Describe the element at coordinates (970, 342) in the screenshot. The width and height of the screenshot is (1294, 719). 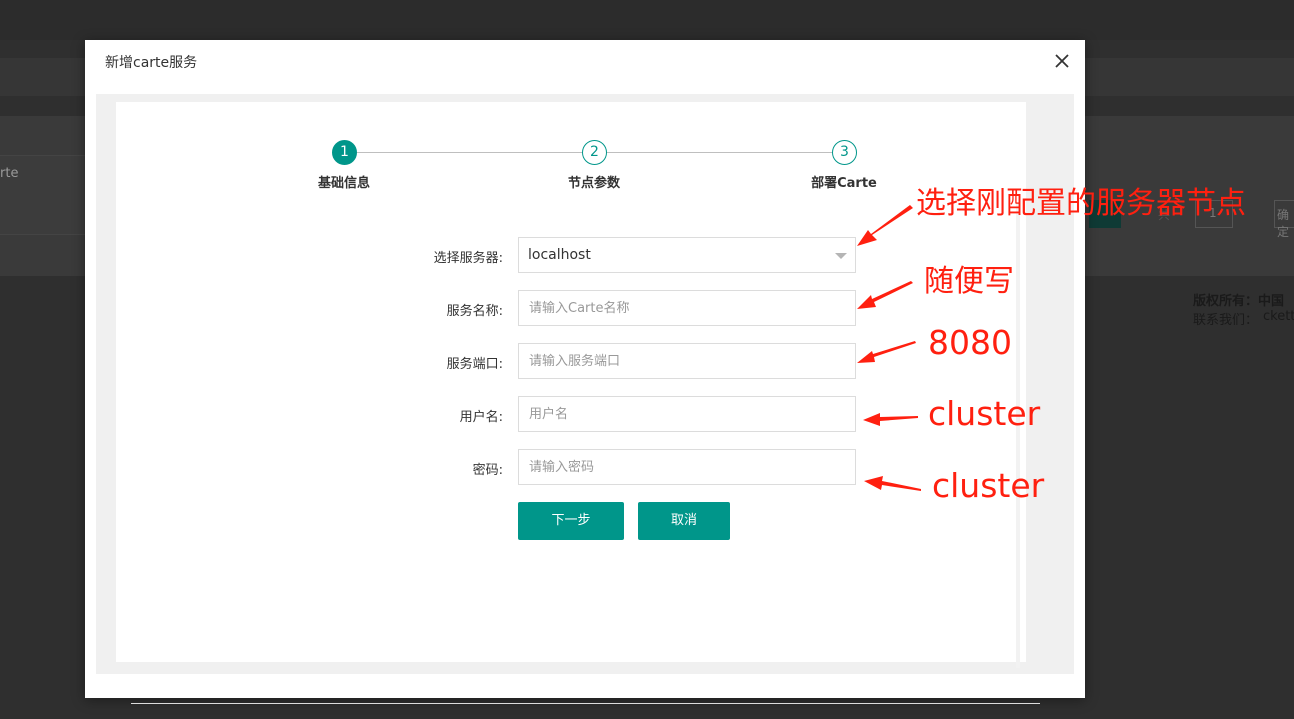
I see `annotation-service-port: 8080` at that location.